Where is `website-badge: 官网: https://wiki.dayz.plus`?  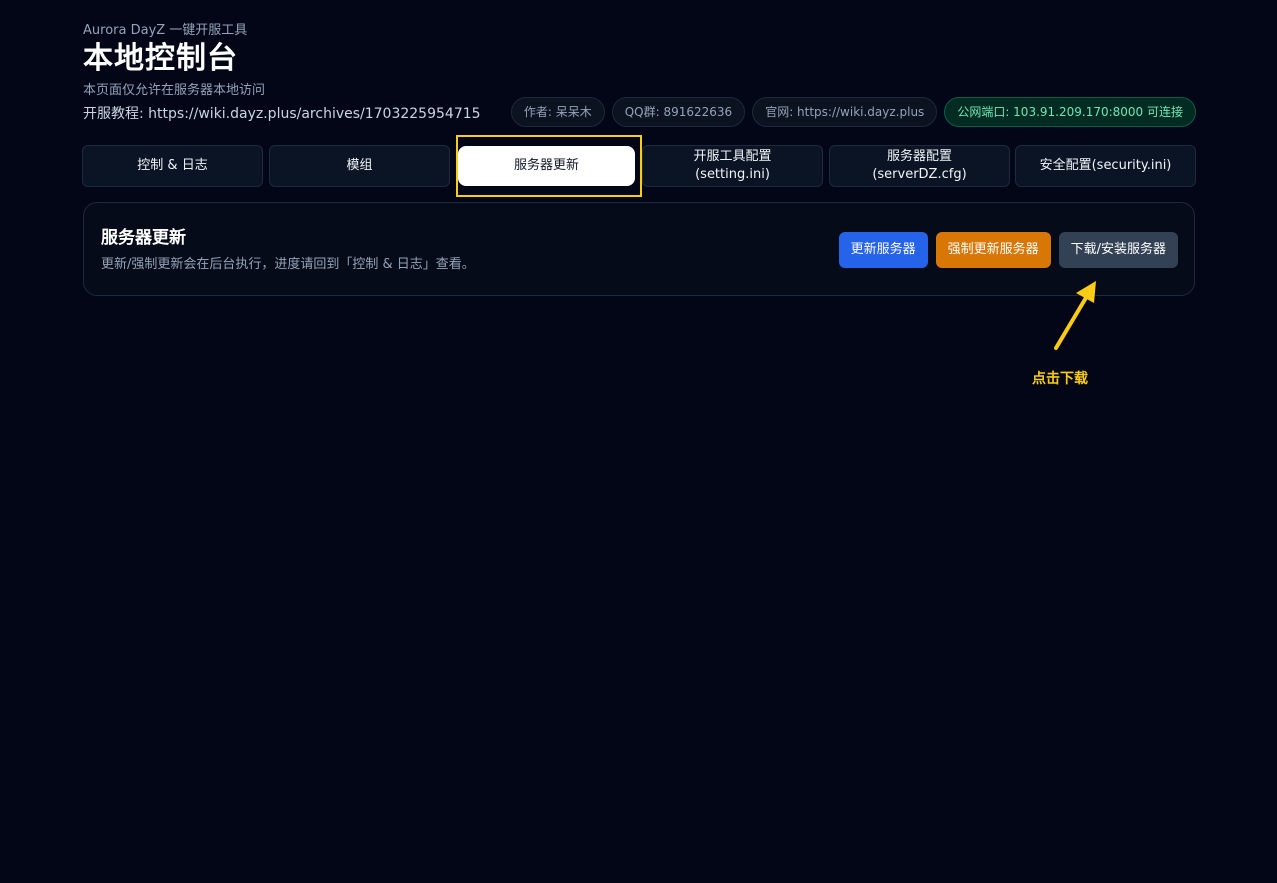 website-badge: 官网: https://wiki.dayz.plus is located at coordinates (845, 112).